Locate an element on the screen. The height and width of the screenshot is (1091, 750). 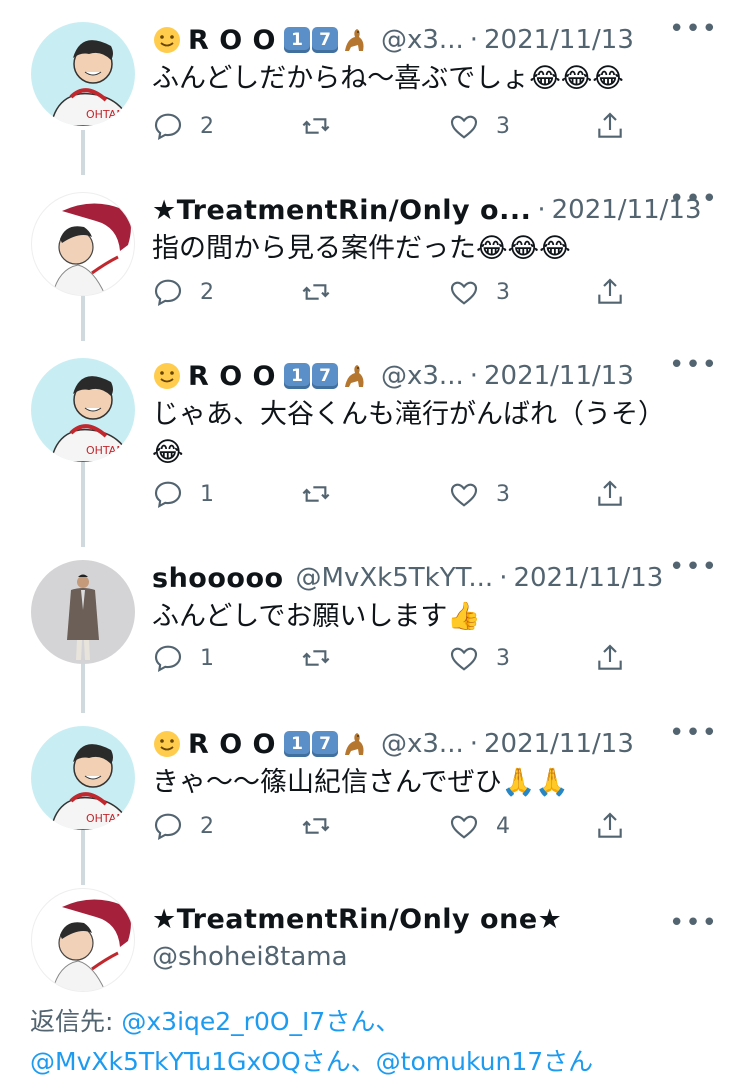
display-name: ★TreatmentRin/Only one★ is located at coordinates (357, 919).